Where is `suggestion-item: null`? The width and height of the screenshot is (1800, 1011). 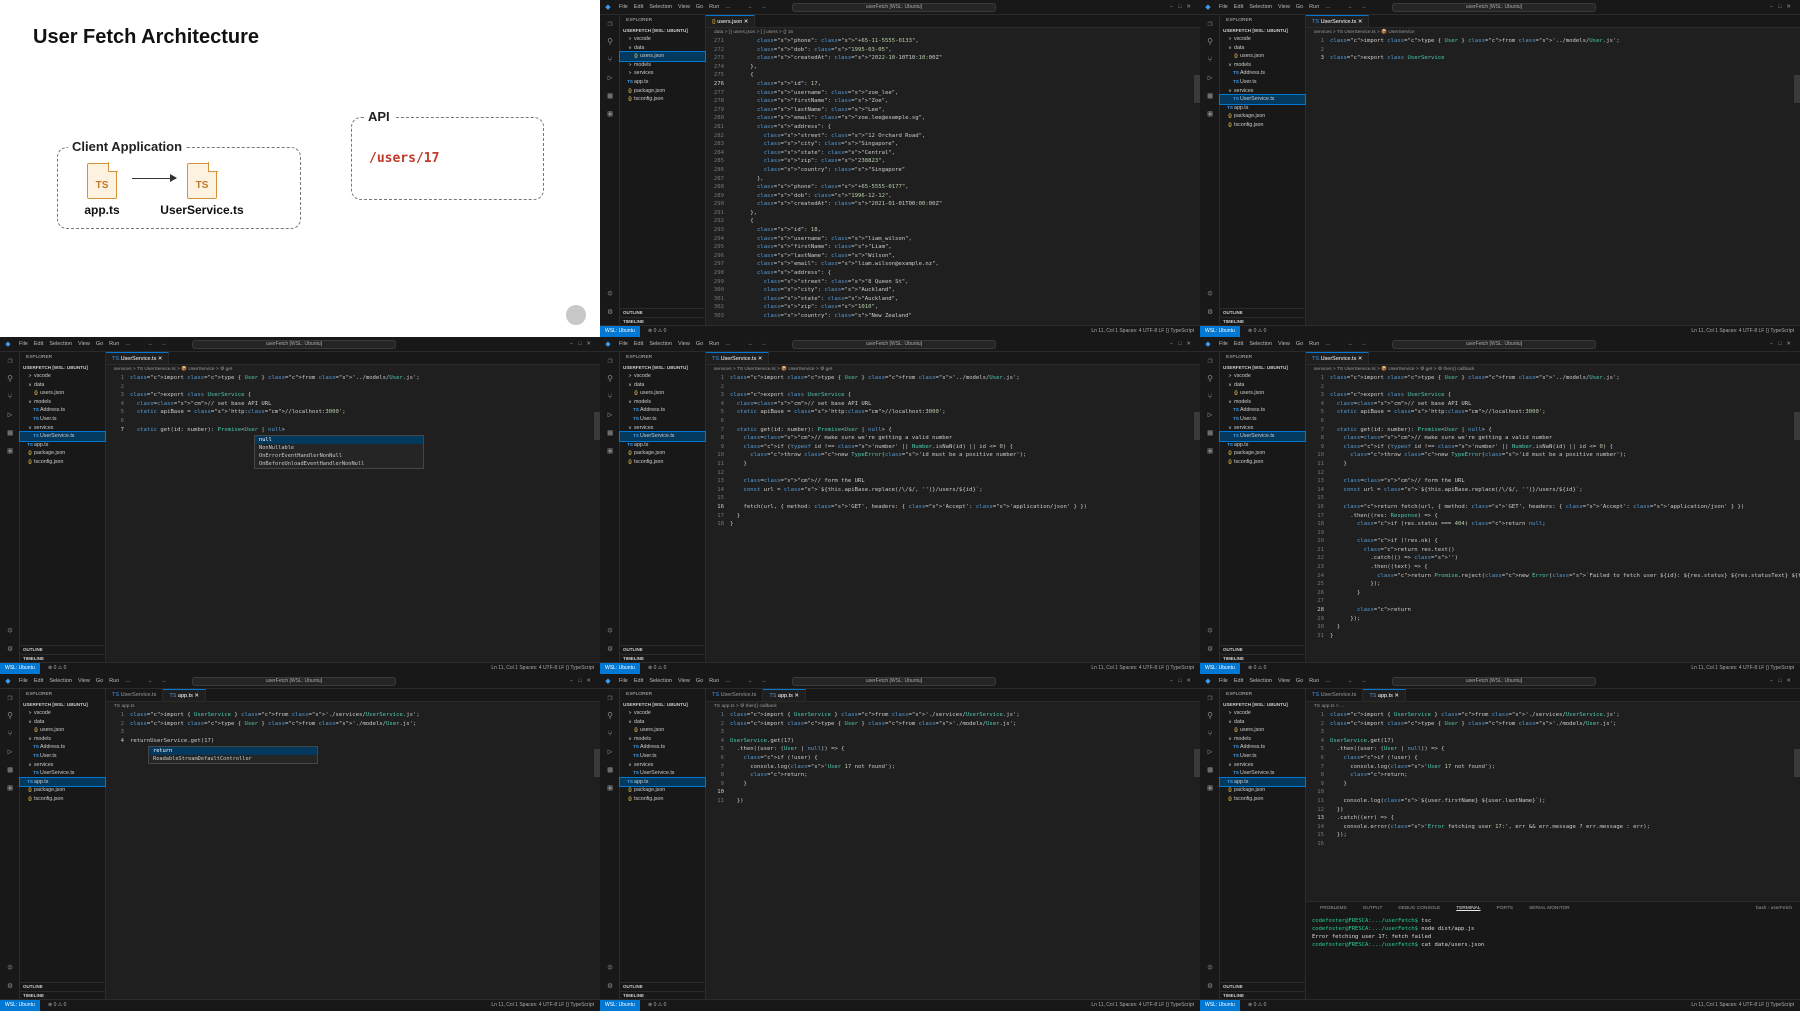
suggestion-item: null is located at coordinates (339, 440).